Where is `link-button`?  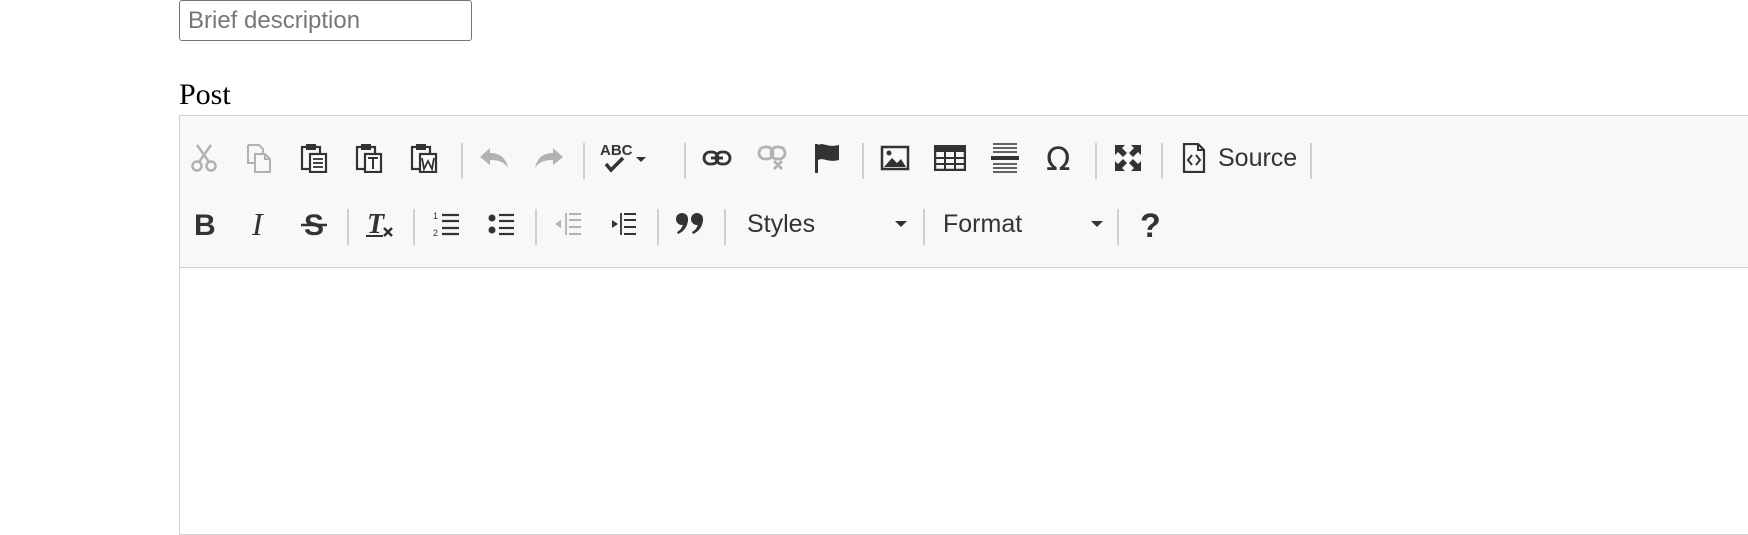 link-button is located at coordinates (717, 158).